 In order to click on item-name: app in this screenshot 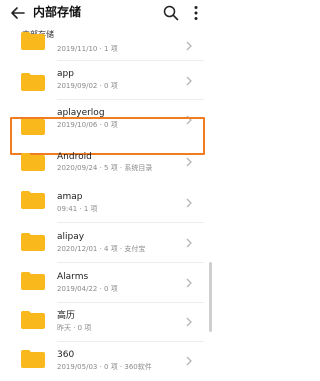, I will do `click(65, 74)`.